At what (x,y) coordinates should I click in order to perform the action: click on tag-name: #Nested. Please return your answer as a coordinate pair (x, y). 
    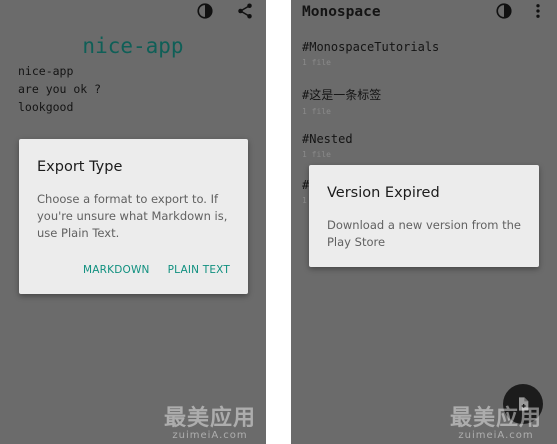
    Looking at the image, I should click on (327, 139).